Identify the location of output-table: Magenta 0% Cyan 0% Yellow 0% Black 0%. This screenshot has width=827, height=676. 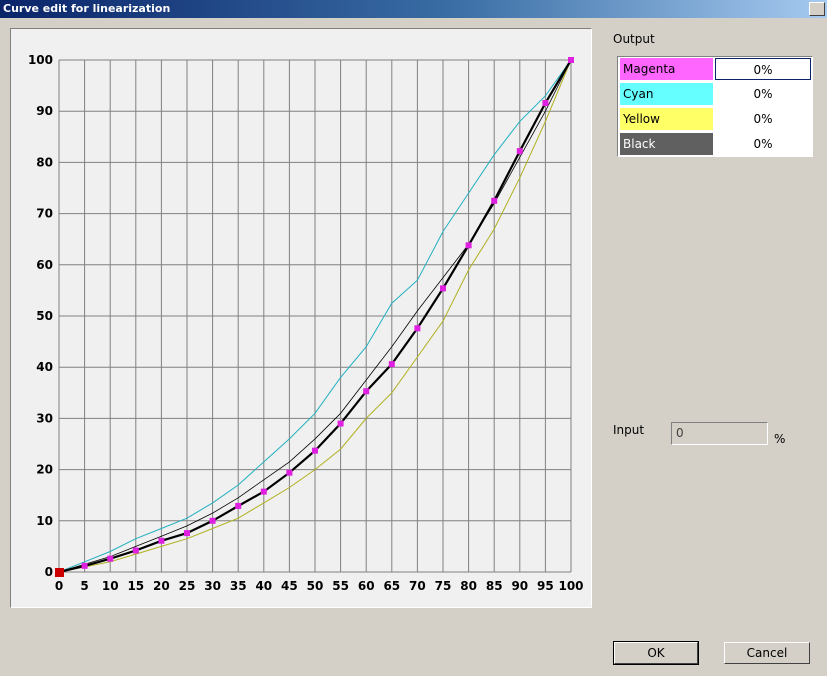
(715, 106).